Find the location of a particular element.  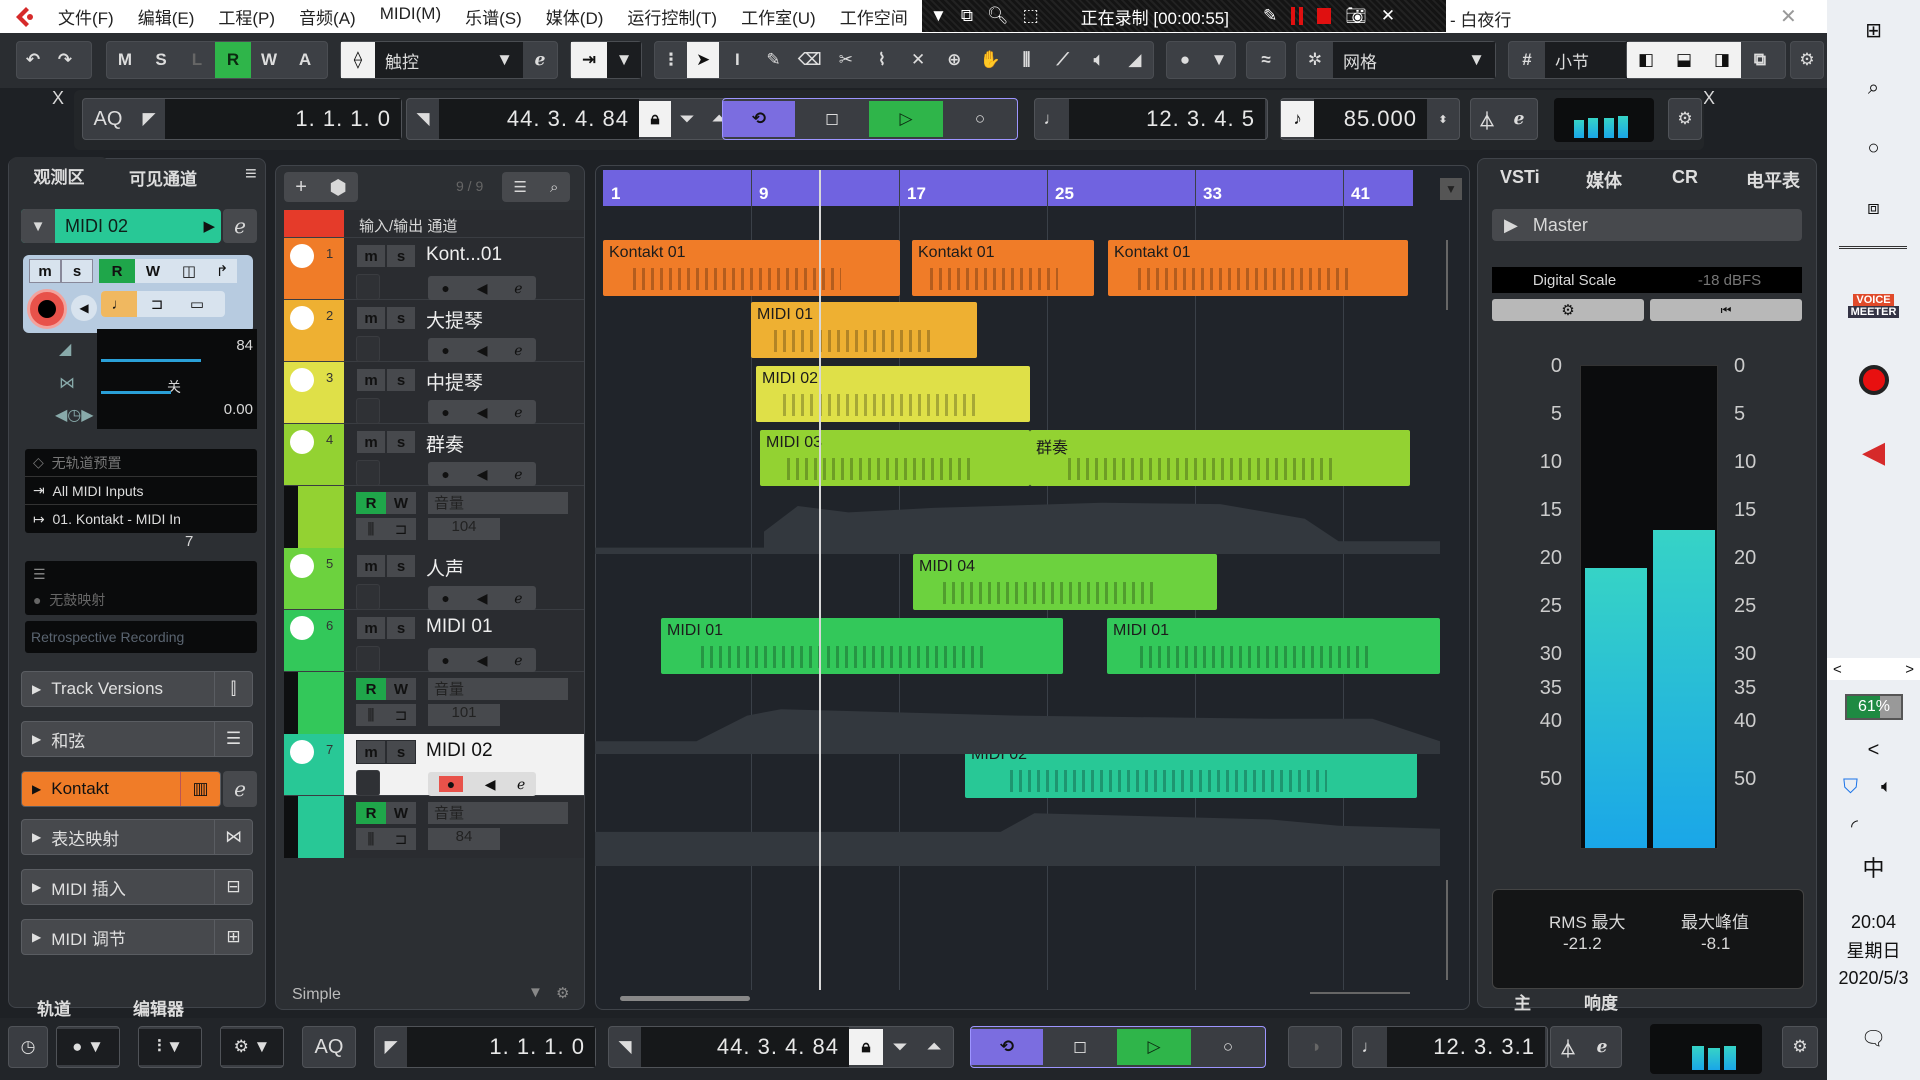

channel-value: 7 is located at coordinates (189, 541).